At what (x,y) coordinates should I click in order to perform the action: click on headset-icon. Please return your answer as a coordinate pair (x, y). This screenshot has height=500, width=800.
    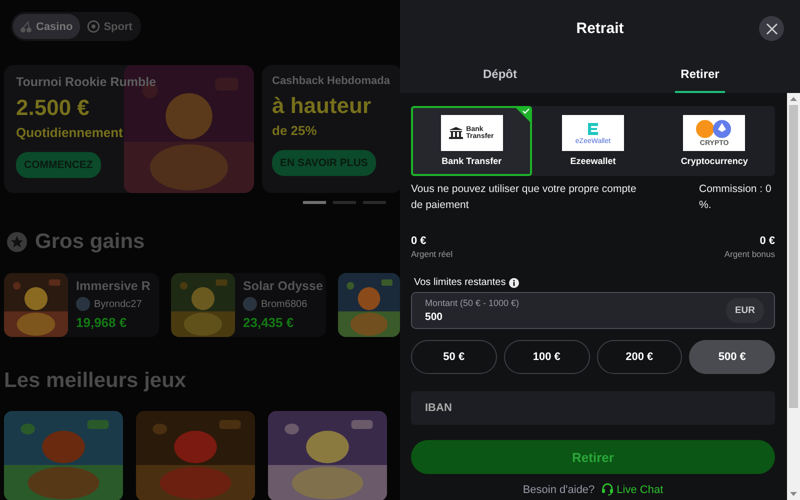
    Looking at the image, I should click on (607, 489).